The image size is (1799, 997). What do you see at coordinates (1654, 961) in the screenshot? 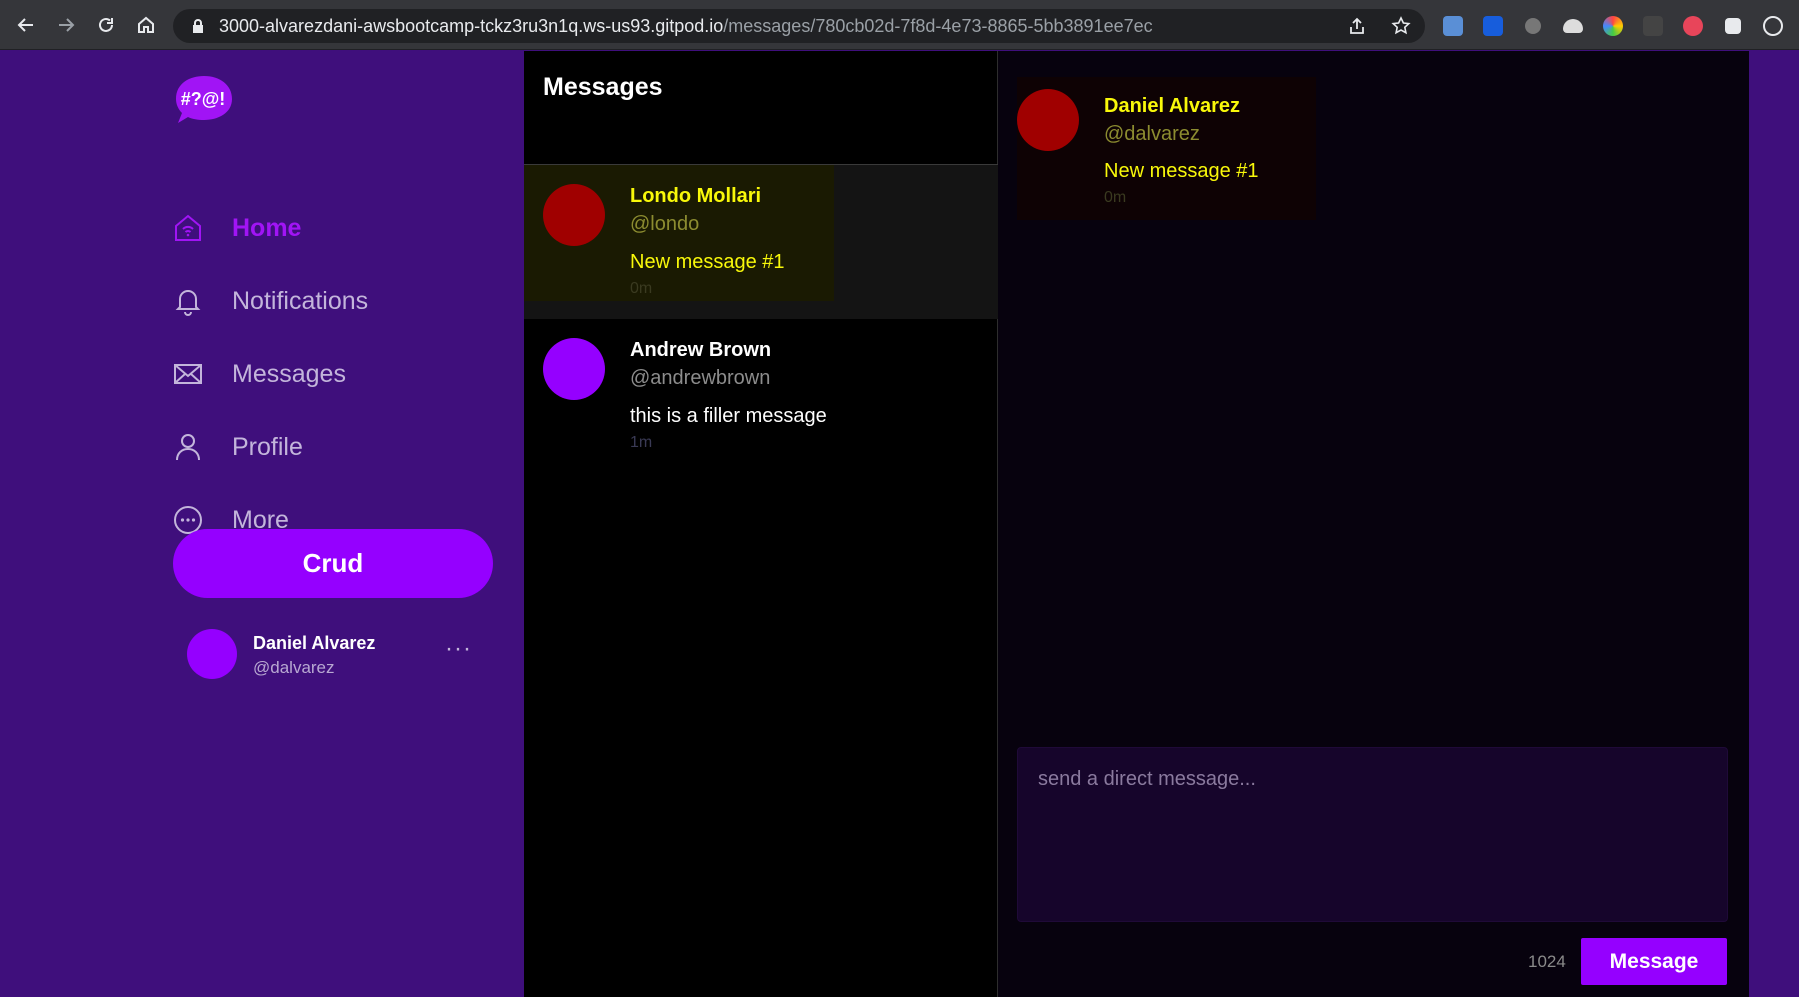
I see `send-message-button: Message` at bounding box center [1654, 961].